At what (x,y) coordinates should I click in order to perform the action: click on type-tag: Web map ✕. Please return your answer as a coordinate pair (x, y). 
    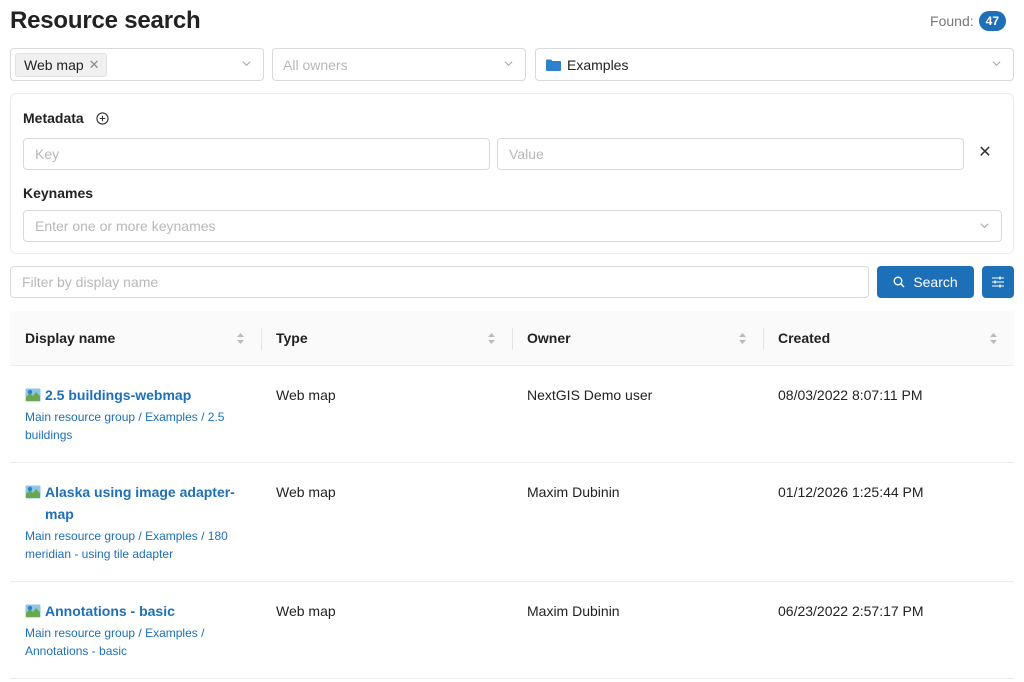
    Looking at the image, I should click on (61, 64).